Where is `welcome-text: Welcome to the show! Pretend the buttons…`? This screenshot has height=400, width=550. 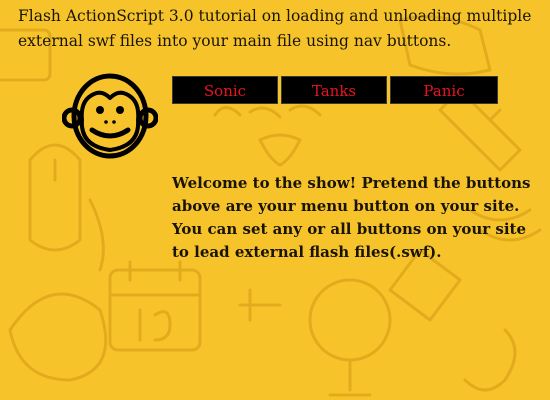
welcome-text: Welcome to the show! Pretend the buttons… is located at coordinates (351, 217).